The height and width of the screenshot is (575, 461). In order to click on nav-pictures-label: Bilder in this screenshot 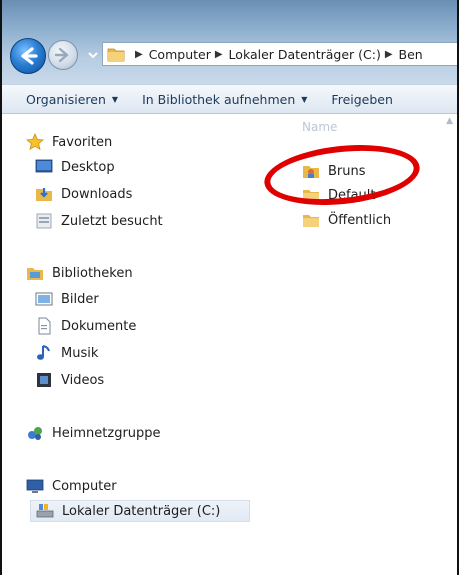, I will do `click(80, 299)`.